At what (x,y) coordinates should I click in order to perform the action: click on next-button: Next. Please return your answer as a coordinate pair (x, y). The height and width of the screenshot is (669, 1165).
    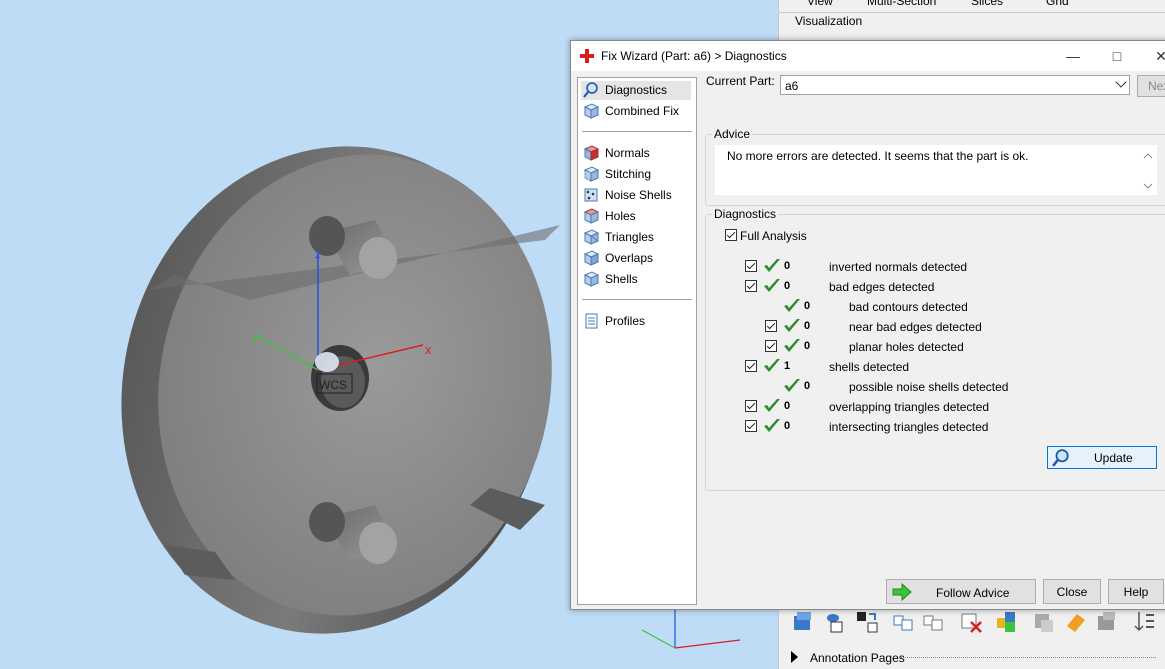
    Looking at the image, I should click on (1151, 86).